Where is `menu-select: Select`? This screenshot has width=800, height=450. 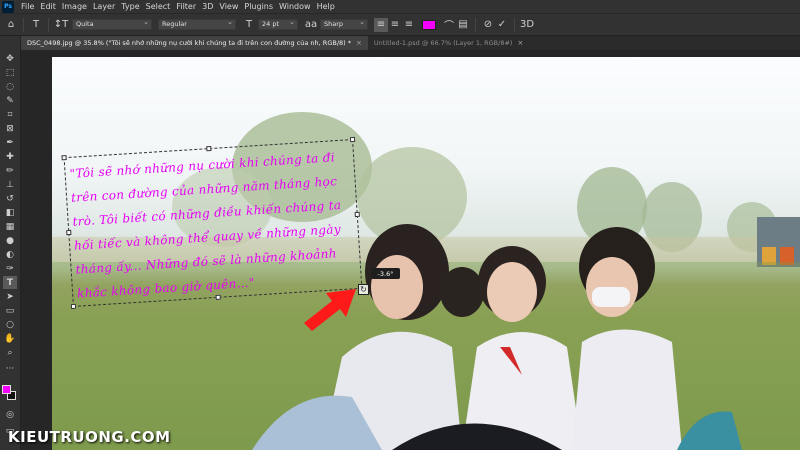
menu-select: Select is located at coordinates (158, 6).